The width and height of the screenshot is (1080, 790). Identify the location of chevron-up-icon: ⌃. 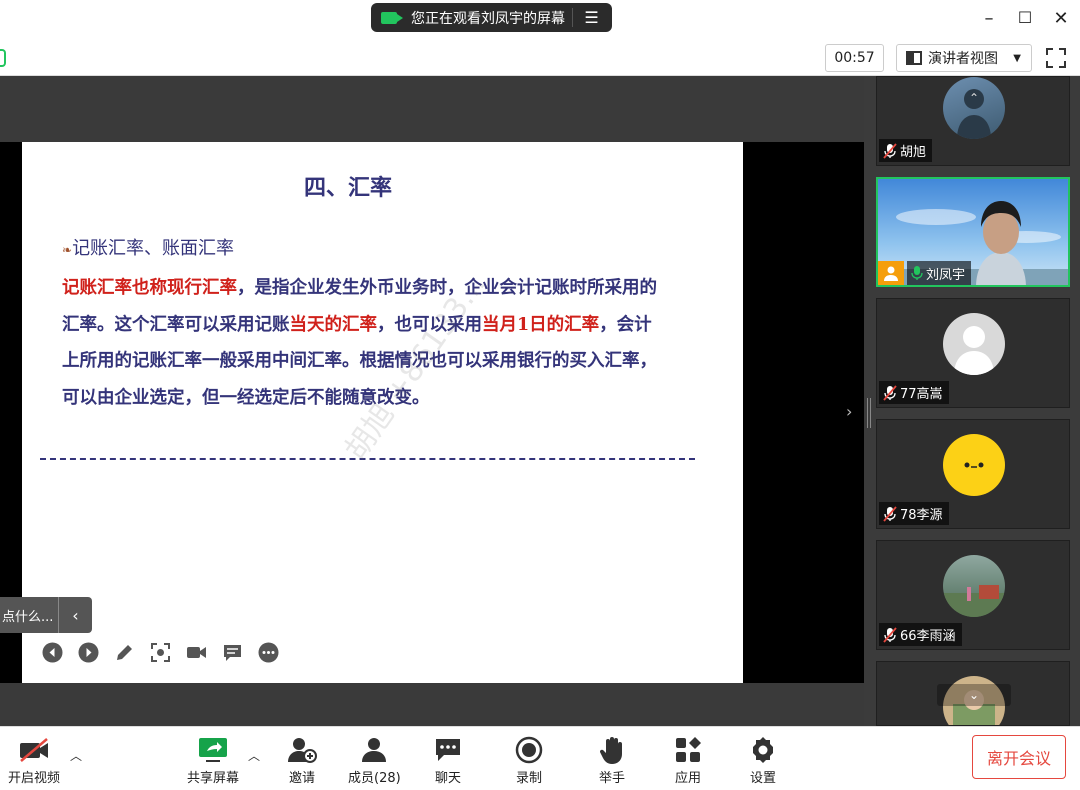
(974, 98).